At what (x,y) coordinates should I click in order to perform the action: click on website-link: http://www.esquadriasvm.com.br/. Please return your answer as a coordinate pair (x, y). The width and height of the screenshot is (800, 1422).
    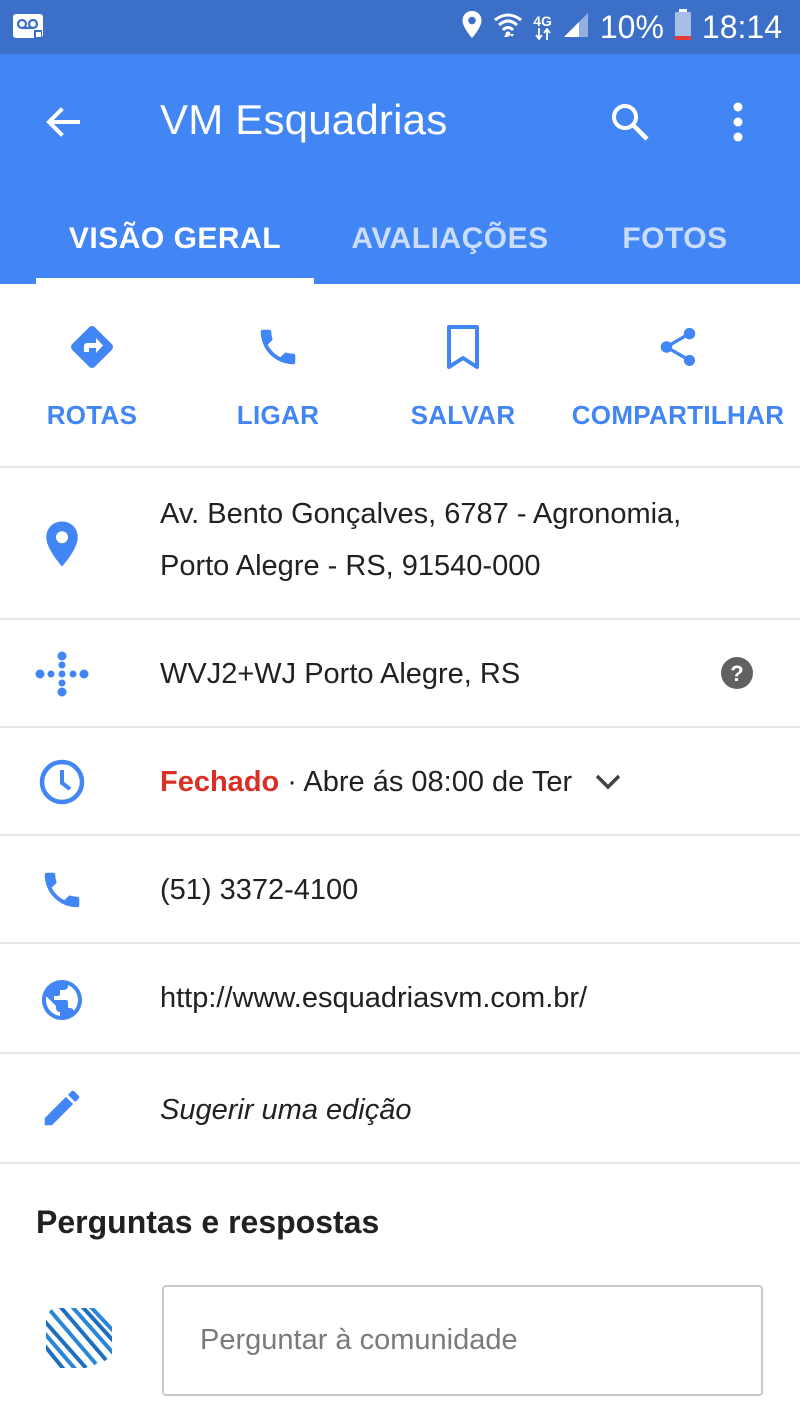
    Looking at the image, I should click on (373, 998).